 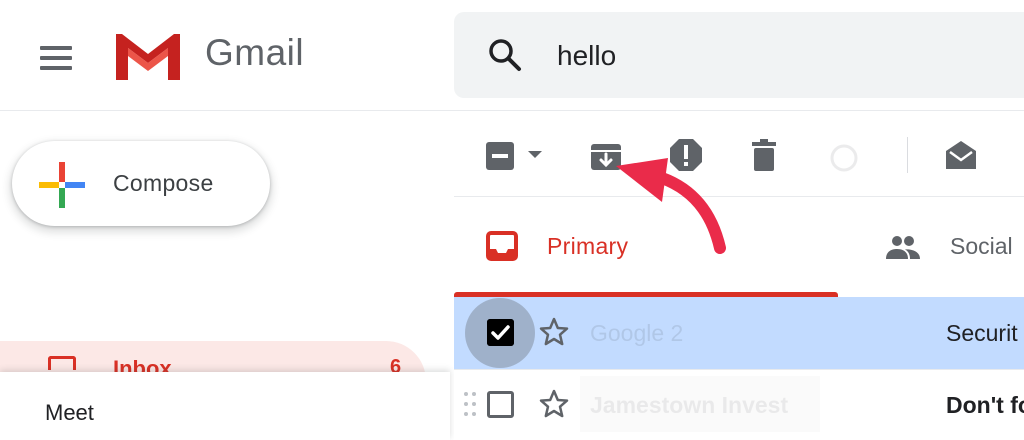 I want to click on toolbar-divider, so click(x=739, y=196).